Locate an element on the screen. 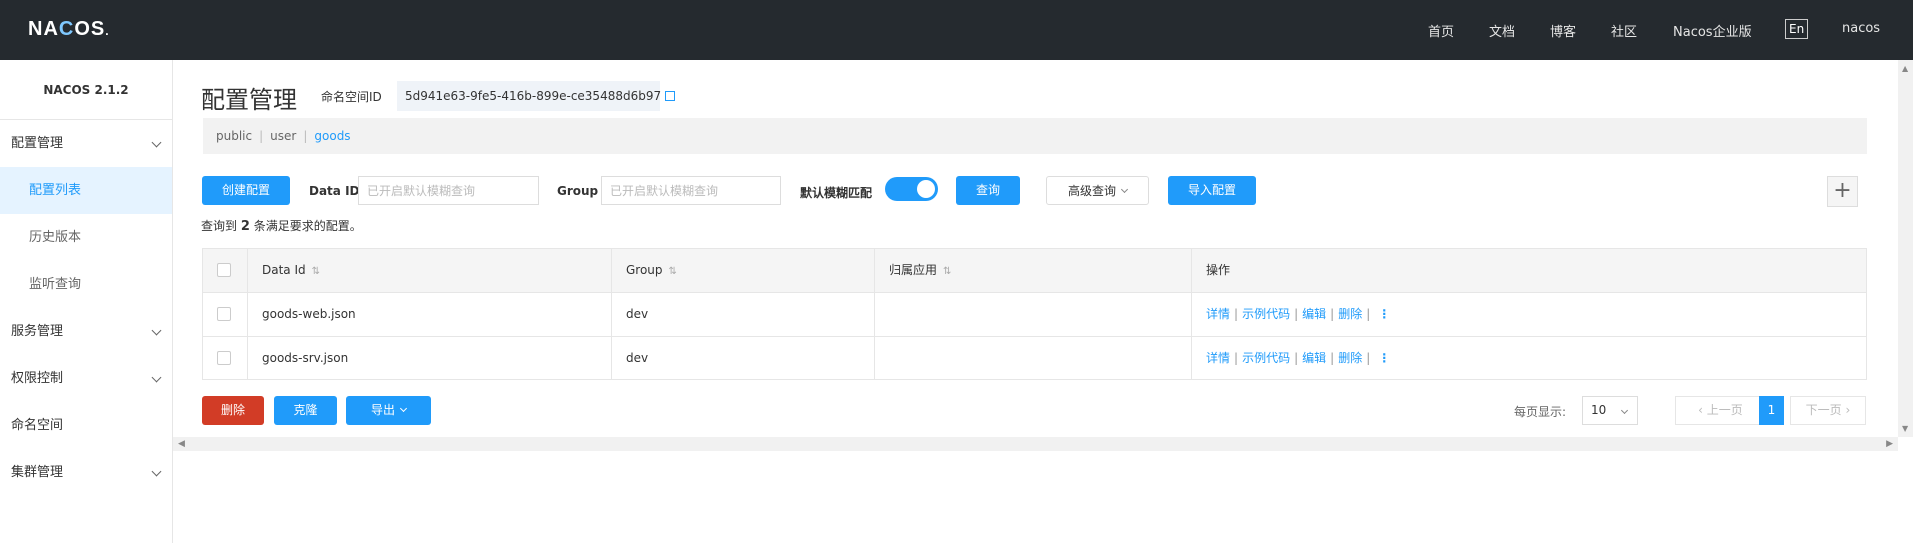  nav-home: 首页 is located at coordinates (1441, 30).